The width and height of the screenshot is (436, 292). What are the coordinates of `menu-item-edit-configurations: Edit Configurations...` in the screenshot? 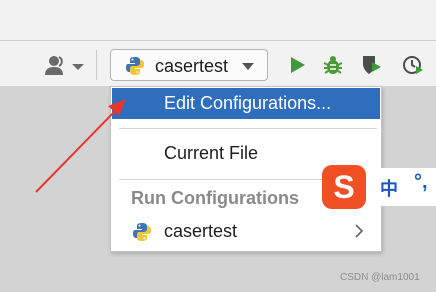 It's located at (246, 103).